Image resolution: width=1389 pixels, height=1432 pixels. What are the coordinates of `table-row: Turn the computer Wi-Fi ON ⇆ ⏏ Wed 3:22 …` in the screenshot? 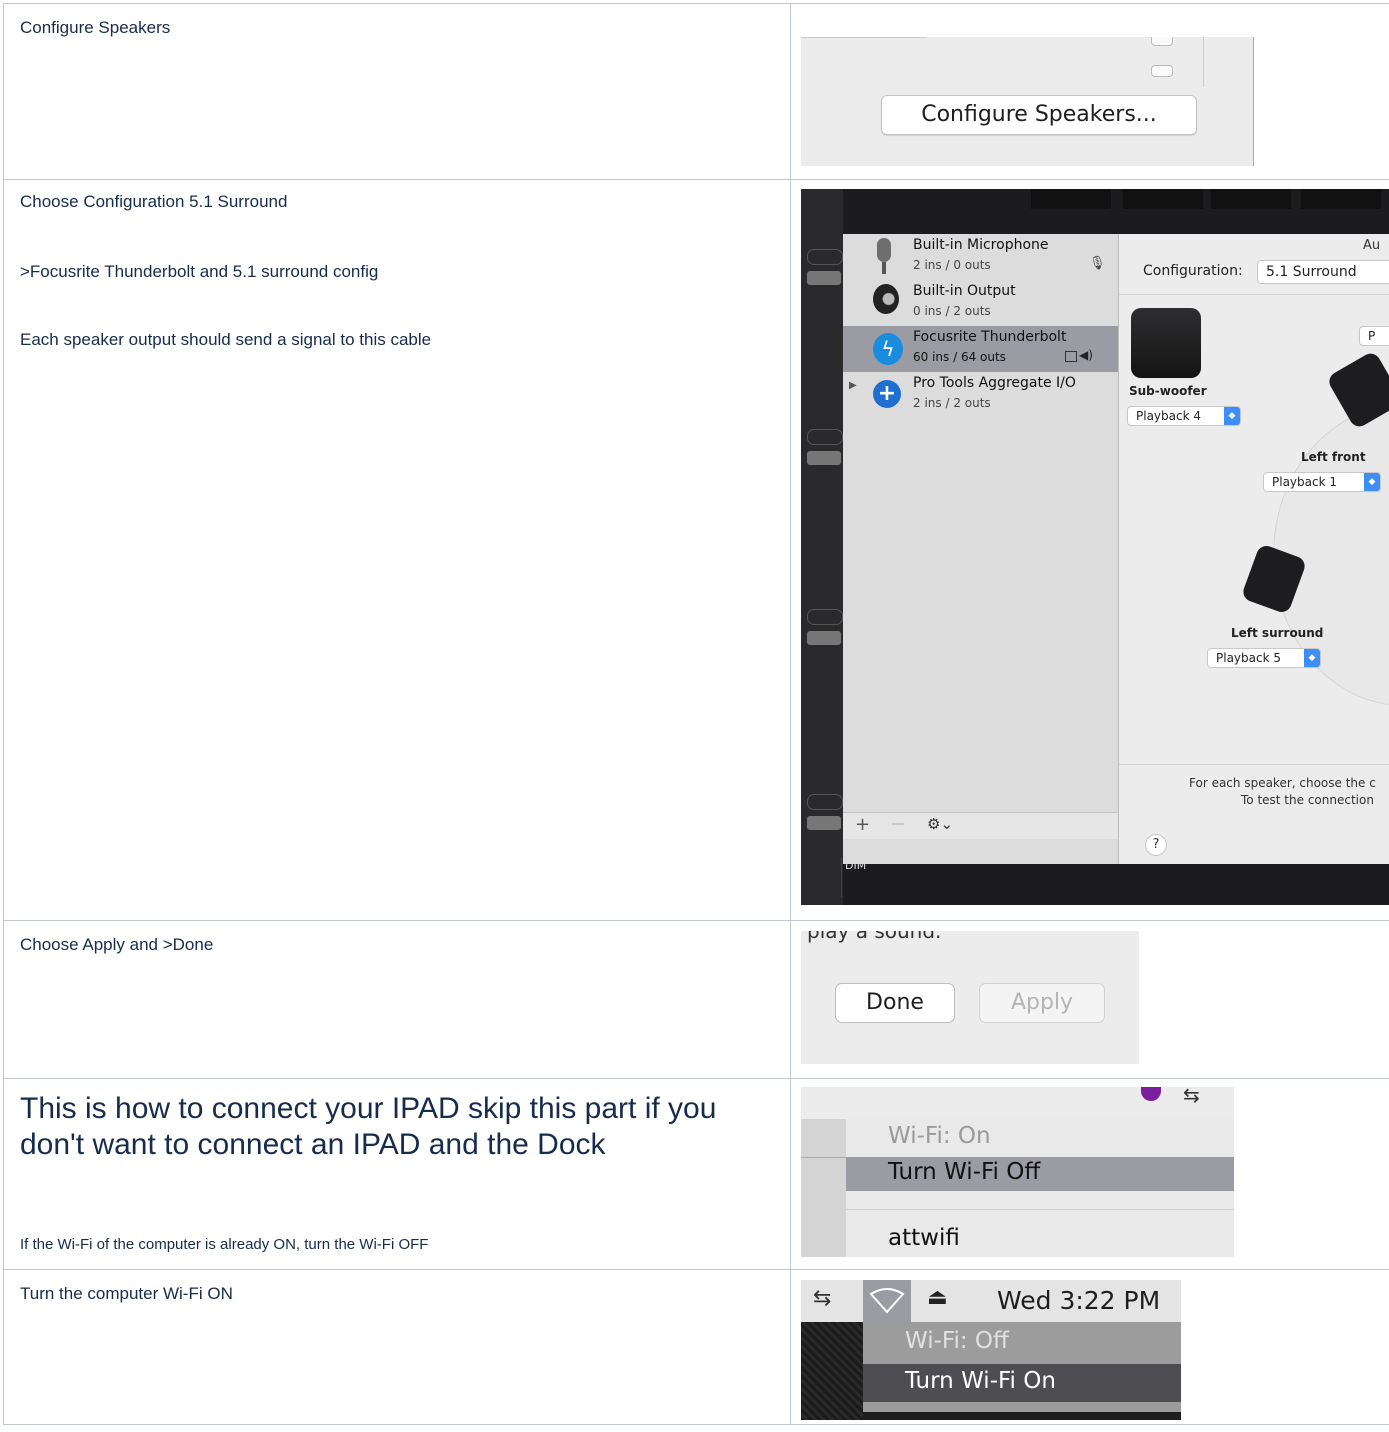 It's located at (696, 1347).